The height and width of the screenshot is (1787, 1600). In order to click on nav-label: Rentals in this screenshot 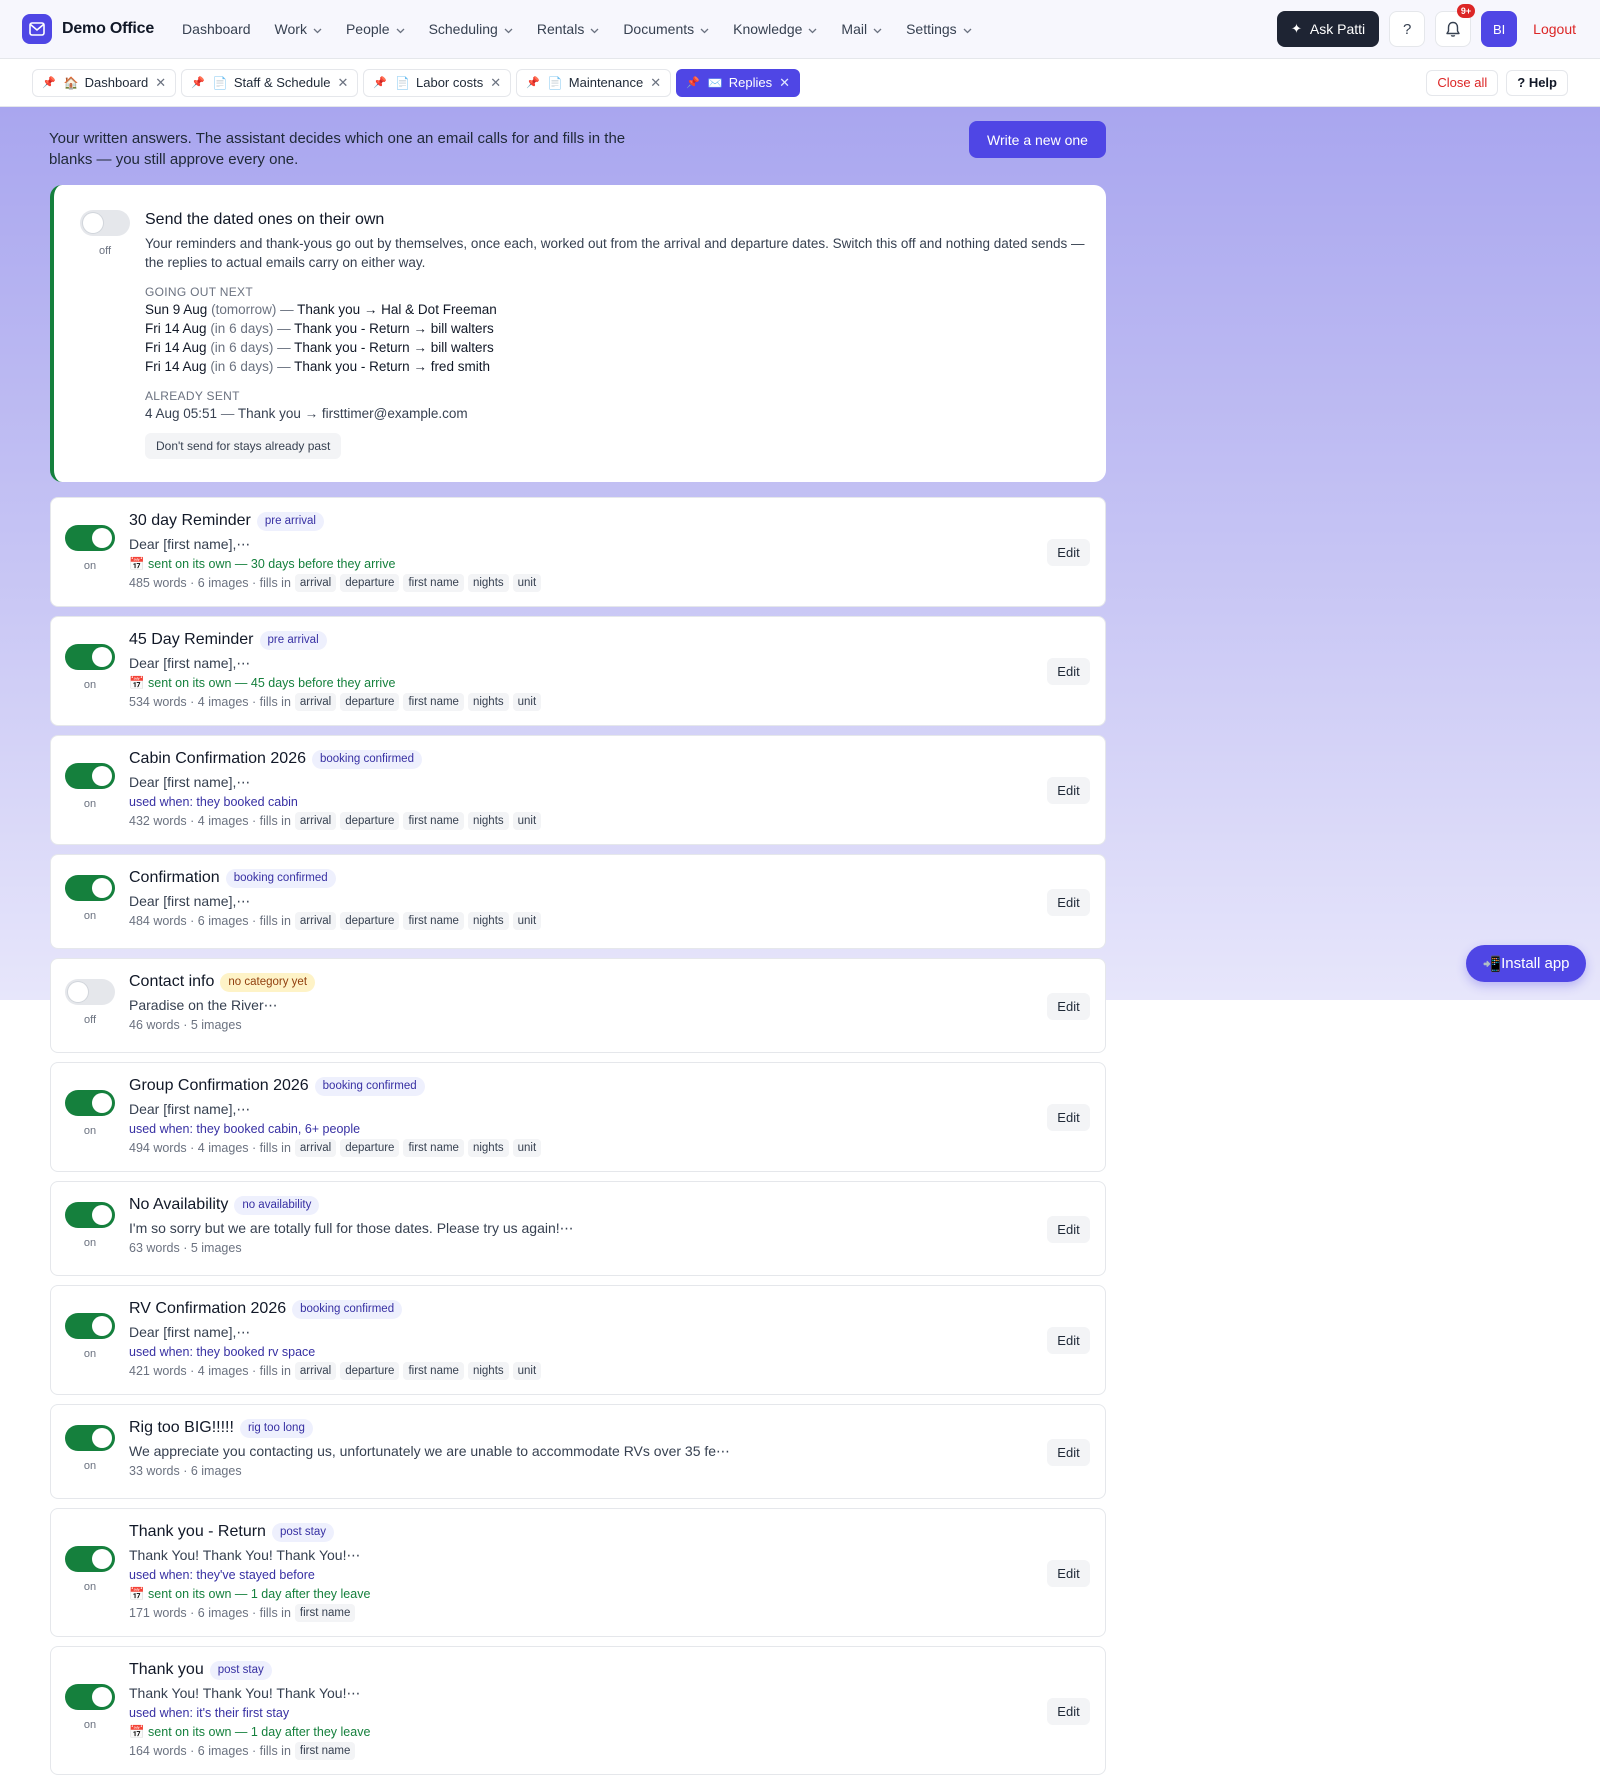, I will do `click(560, 29)`.